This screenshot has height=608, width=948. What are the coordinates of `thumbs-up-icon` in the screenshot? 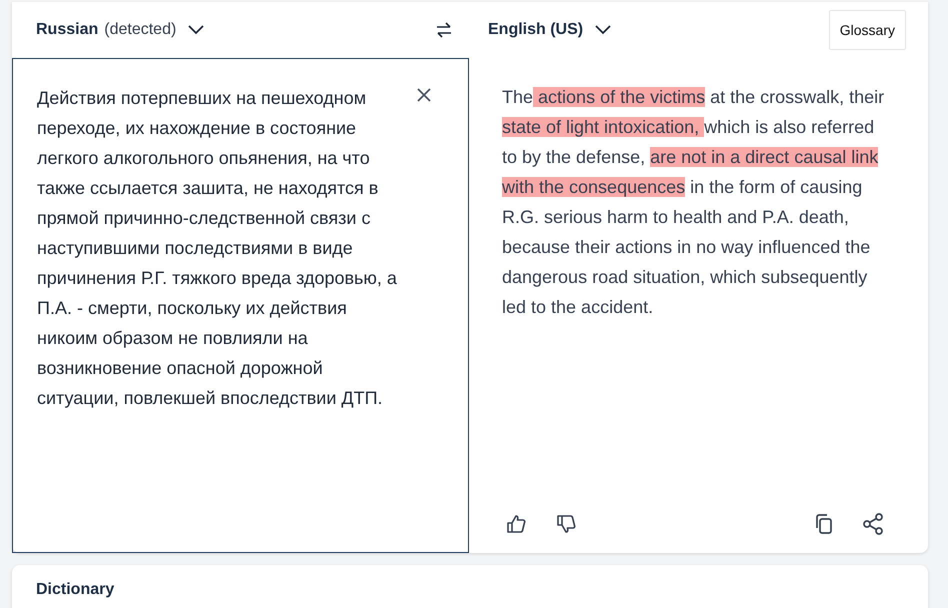 It's located at (516, 524).